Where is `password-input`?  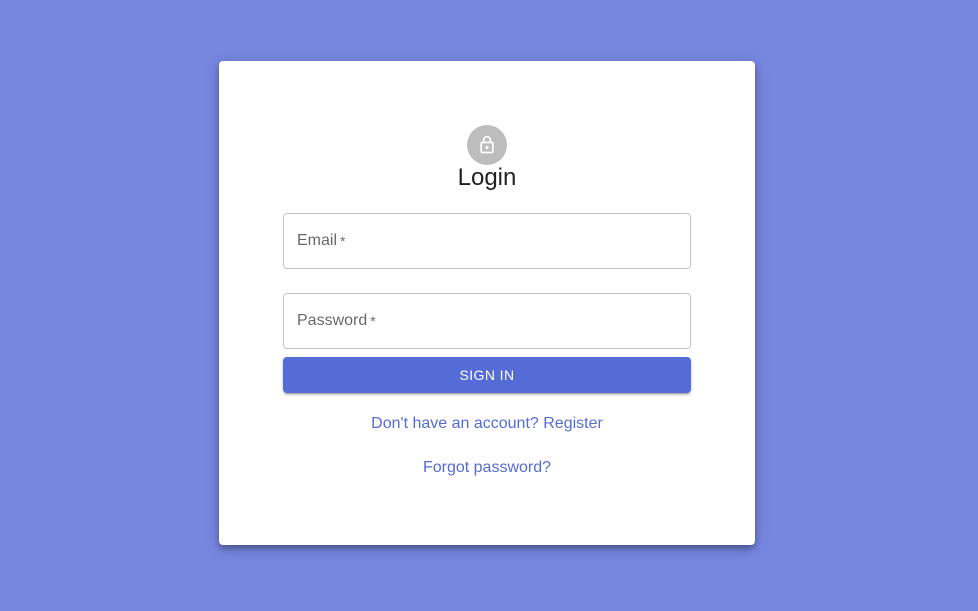
password-input is located at coordinates (487, 321).